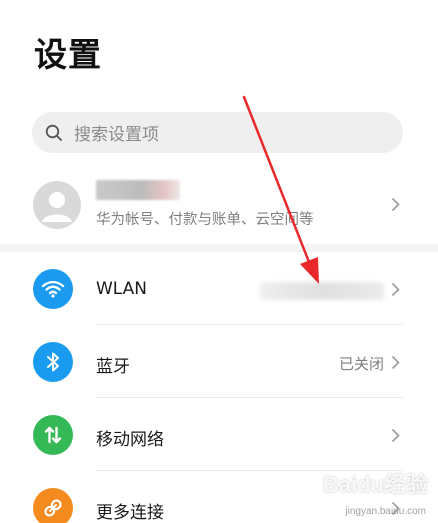 The height and width of the screenshot is (523, 438). Describe the element at coordinates (361, 364) in the screenshot. I see `setting-item-status: 已关闭` at that location.